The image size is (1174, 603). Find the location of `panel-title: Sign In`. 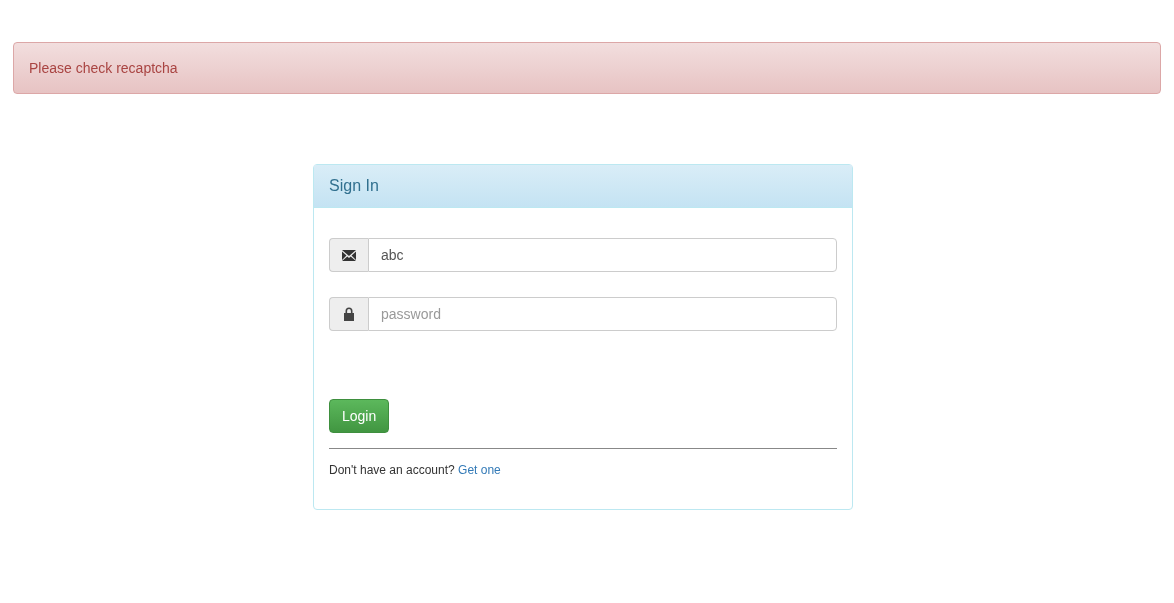

panel-title: Sign In is located at coordinates (354, 186).